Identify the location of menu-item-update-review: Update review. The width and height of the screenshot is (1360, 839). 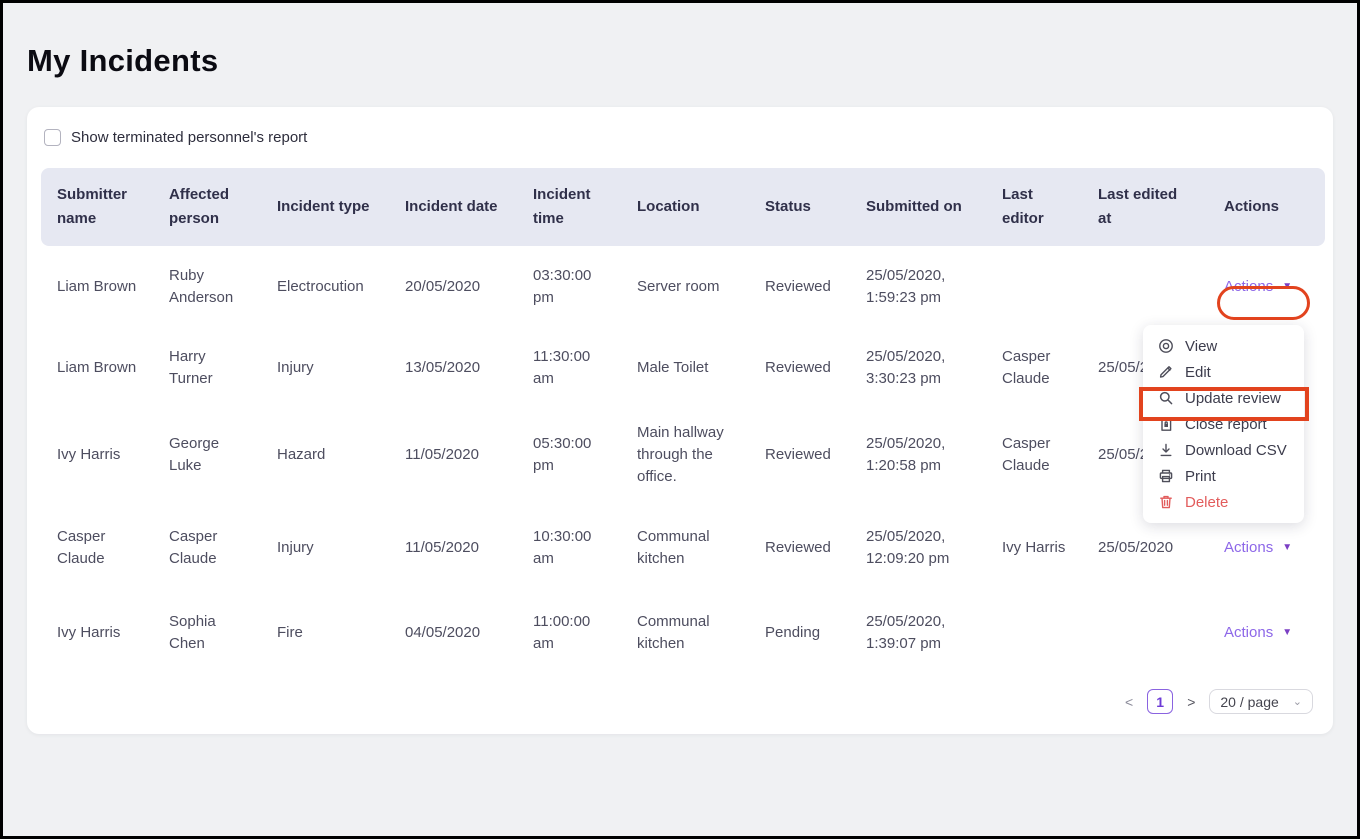
(1223, 398).